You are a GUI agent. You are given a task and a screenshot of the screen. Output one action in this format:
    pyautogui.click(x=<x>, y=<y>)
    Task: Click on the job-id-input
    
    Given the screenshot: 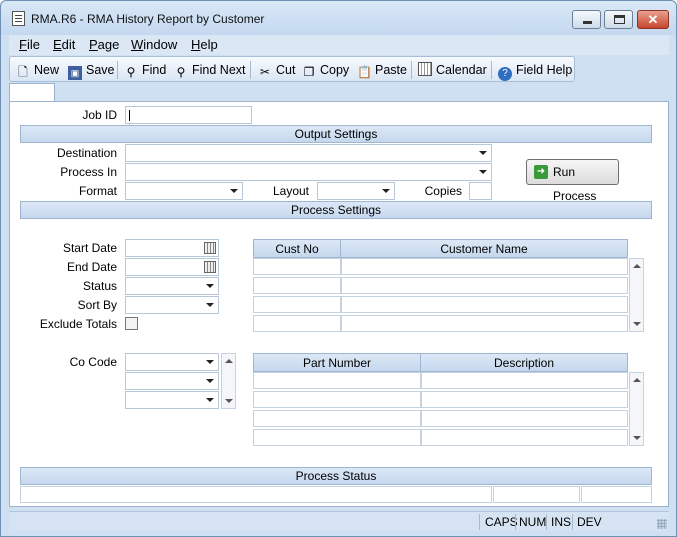 What is the action you would take?
    pyautogui.click(x=188, y=115)
    